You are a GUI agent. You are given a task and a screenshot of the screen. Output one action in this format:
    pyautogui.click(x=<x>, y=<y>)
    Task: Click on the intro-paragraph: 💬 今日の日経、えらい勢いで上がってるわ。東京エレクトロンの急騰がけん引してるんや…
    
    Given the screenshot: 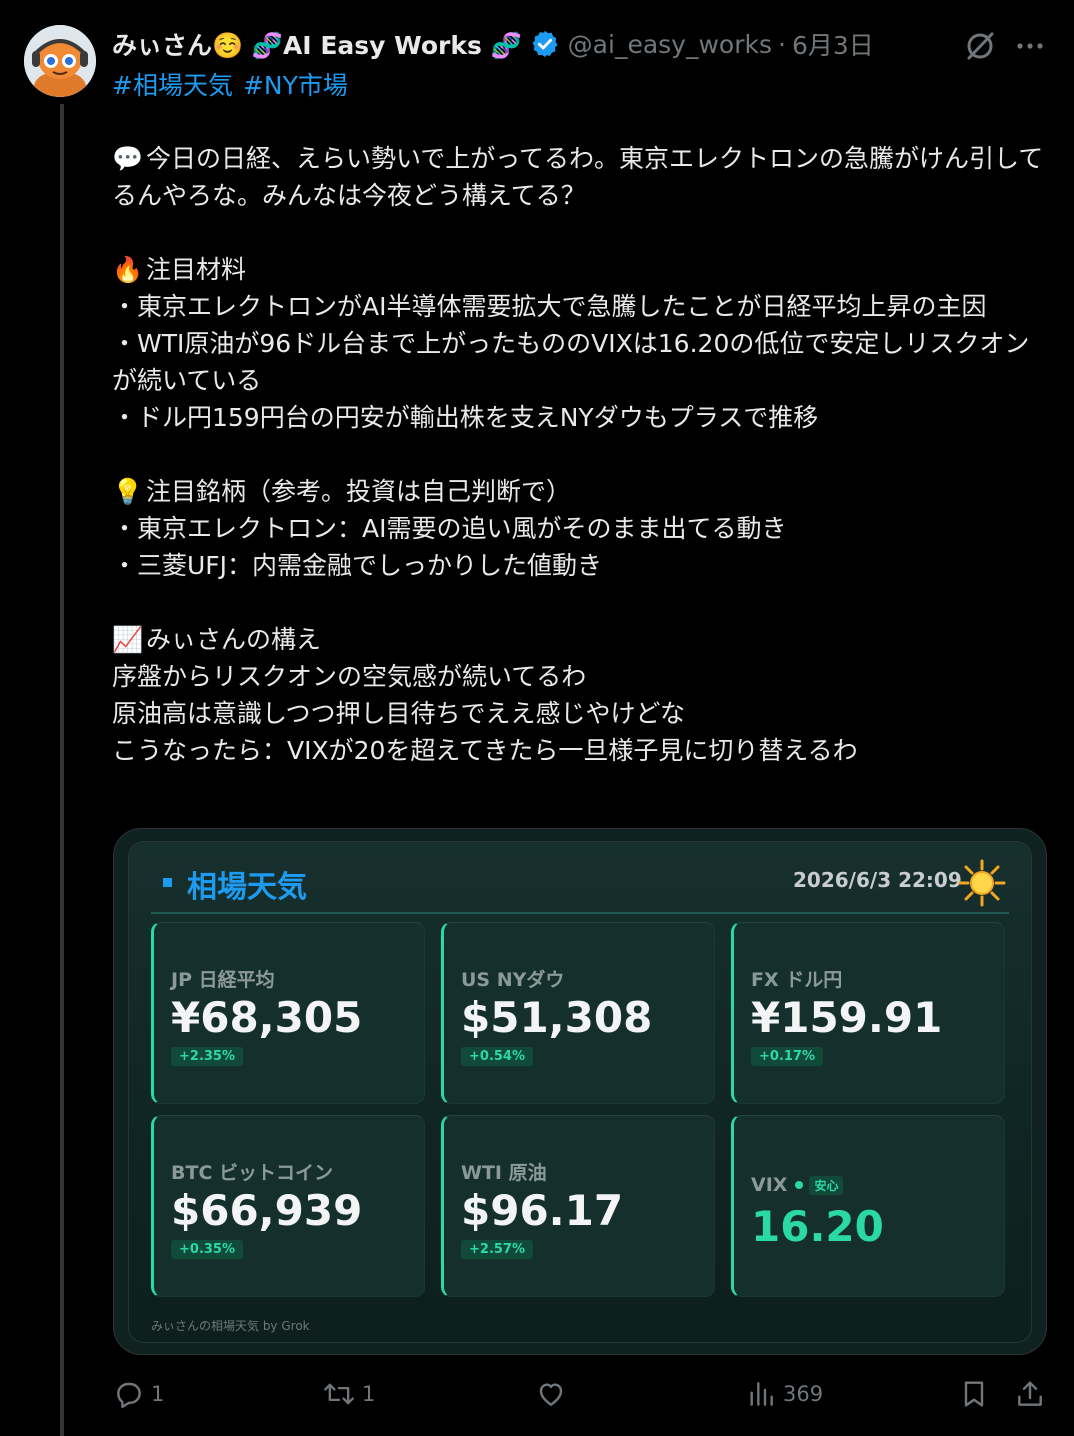 What is the action you would take?
    pyautogui.click(x=582, y=177)
    